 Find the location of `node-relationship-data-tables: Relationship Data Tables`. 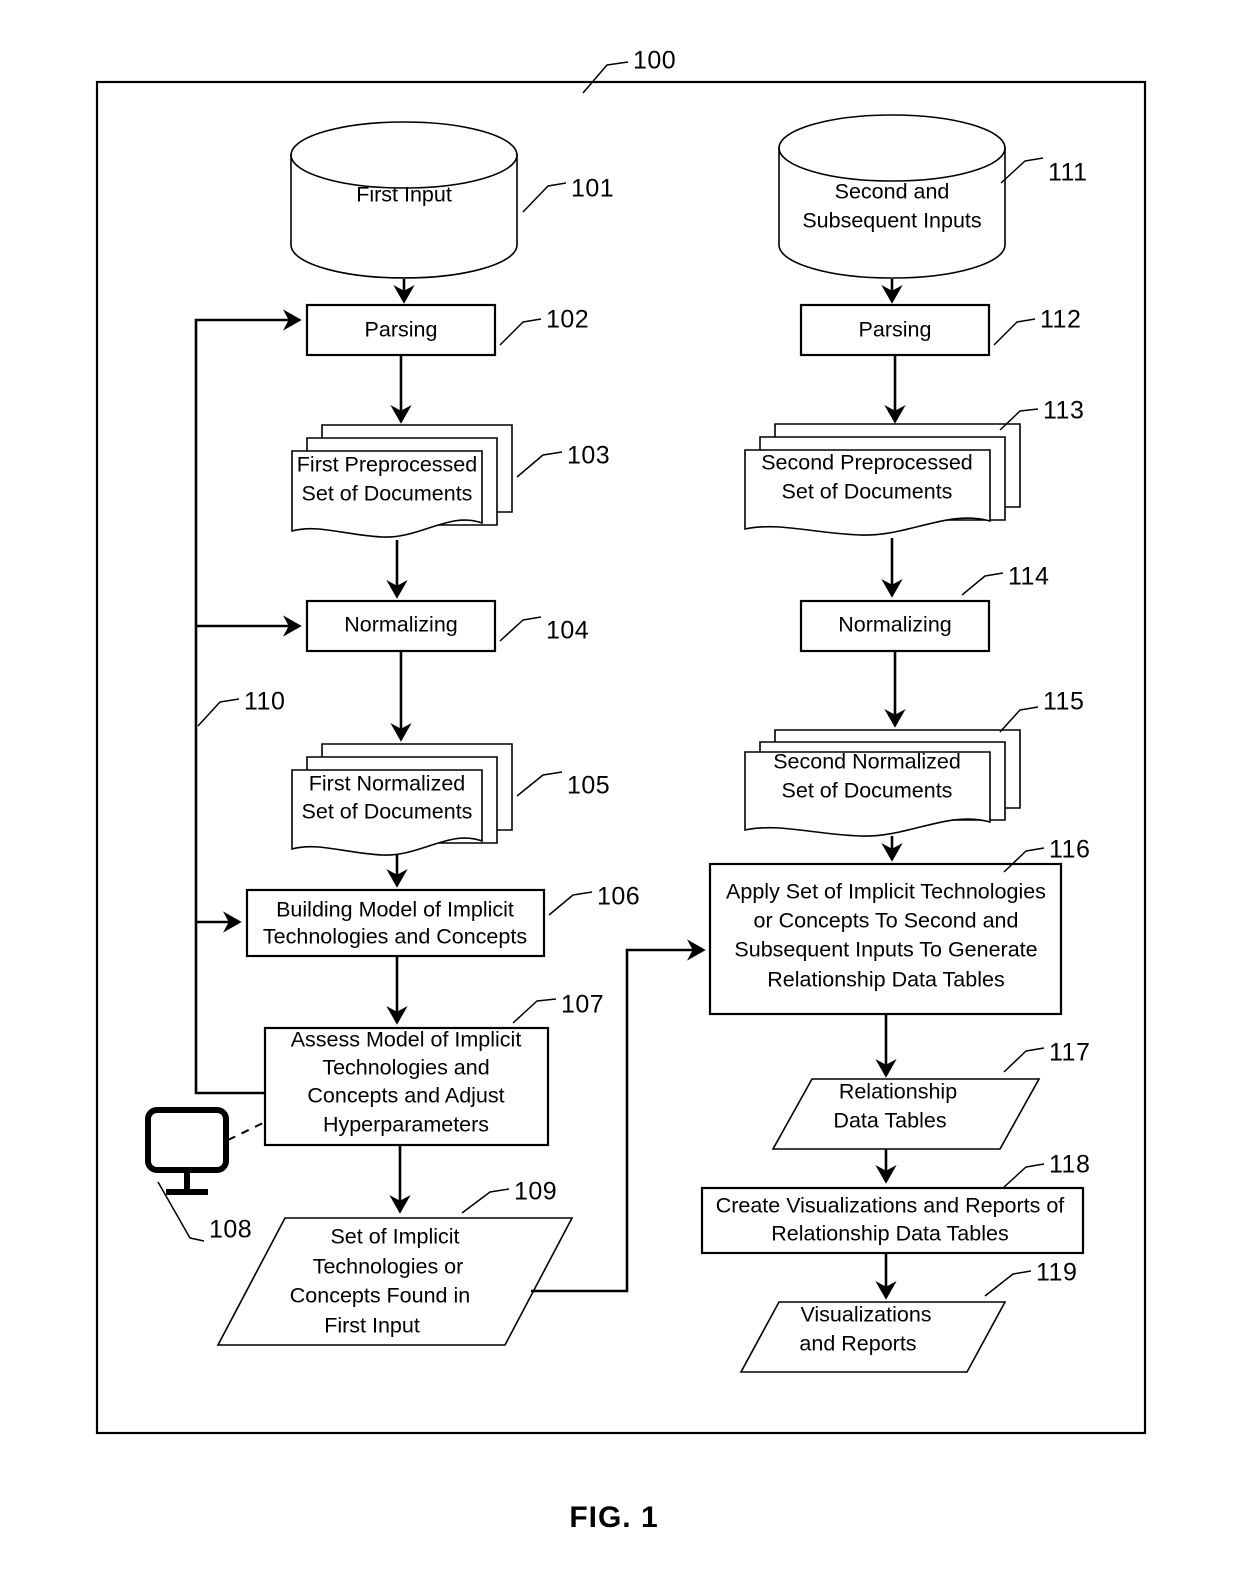

node-relationship-data-tables: Relationship Data Tables is located at coordinates (906, 1114).